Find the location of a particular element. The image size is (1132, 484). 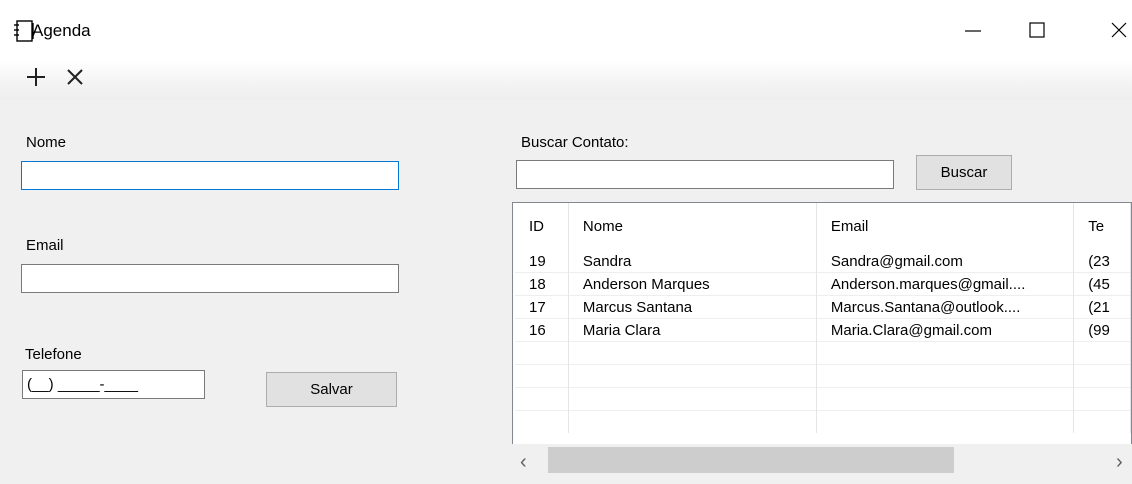

toolbar is located at coordinates (566, 80).